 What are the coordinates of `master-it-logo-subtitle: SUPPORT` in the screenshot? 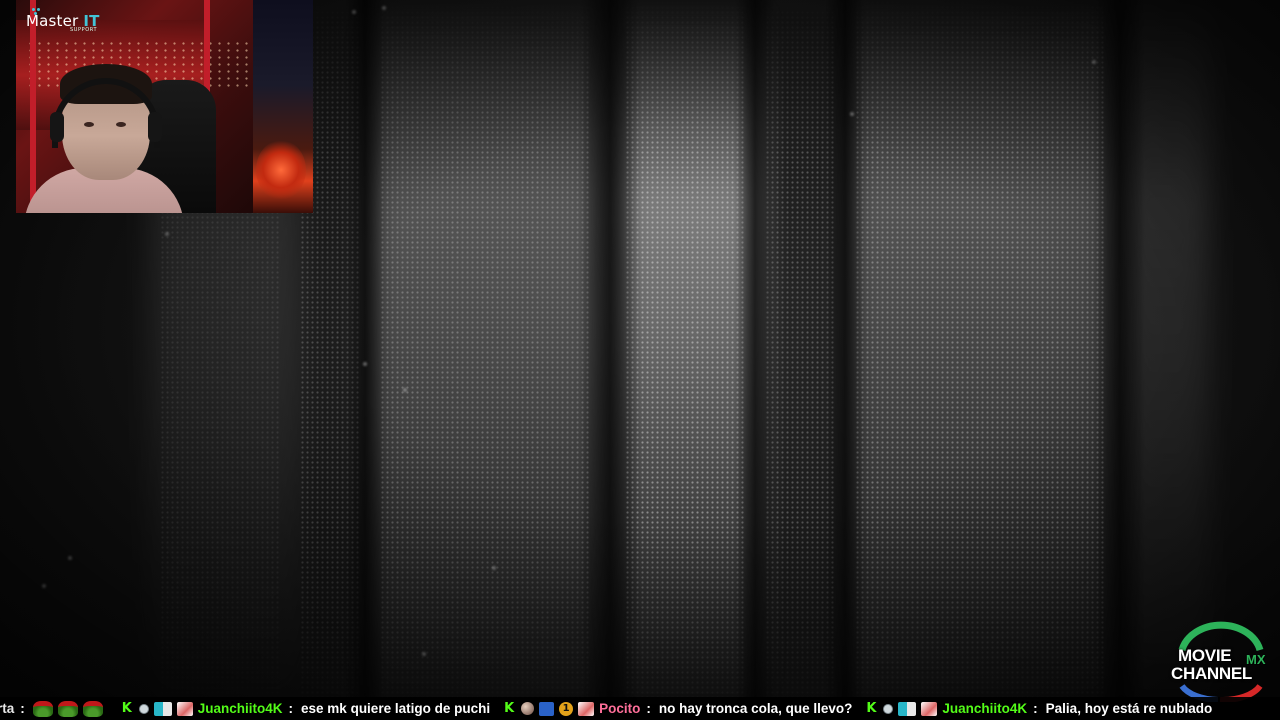 It's located at (84, 30).